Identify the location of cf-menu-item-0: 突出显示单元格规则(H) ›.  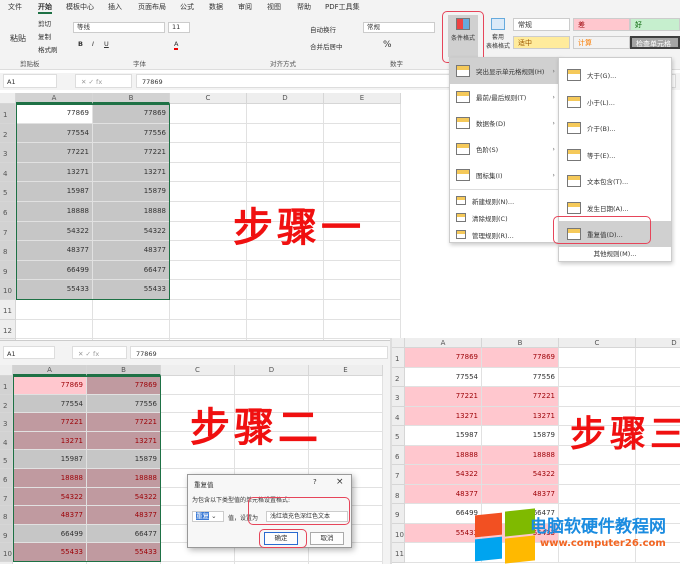
(505, 71).